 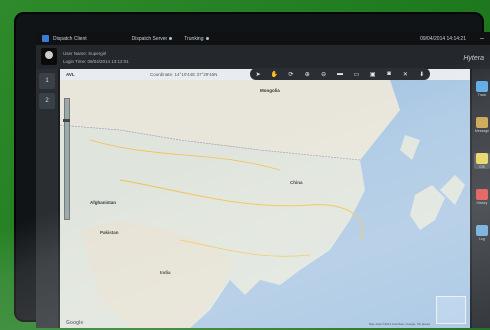 I want to click on minimize-button: –, so click(x=482, y=38).